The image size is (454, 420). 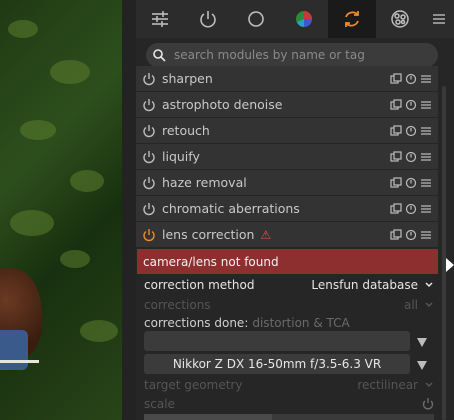 I want to click on module-astrophoto-denoise: astrophoto denoise, so click(x=287, y=104).